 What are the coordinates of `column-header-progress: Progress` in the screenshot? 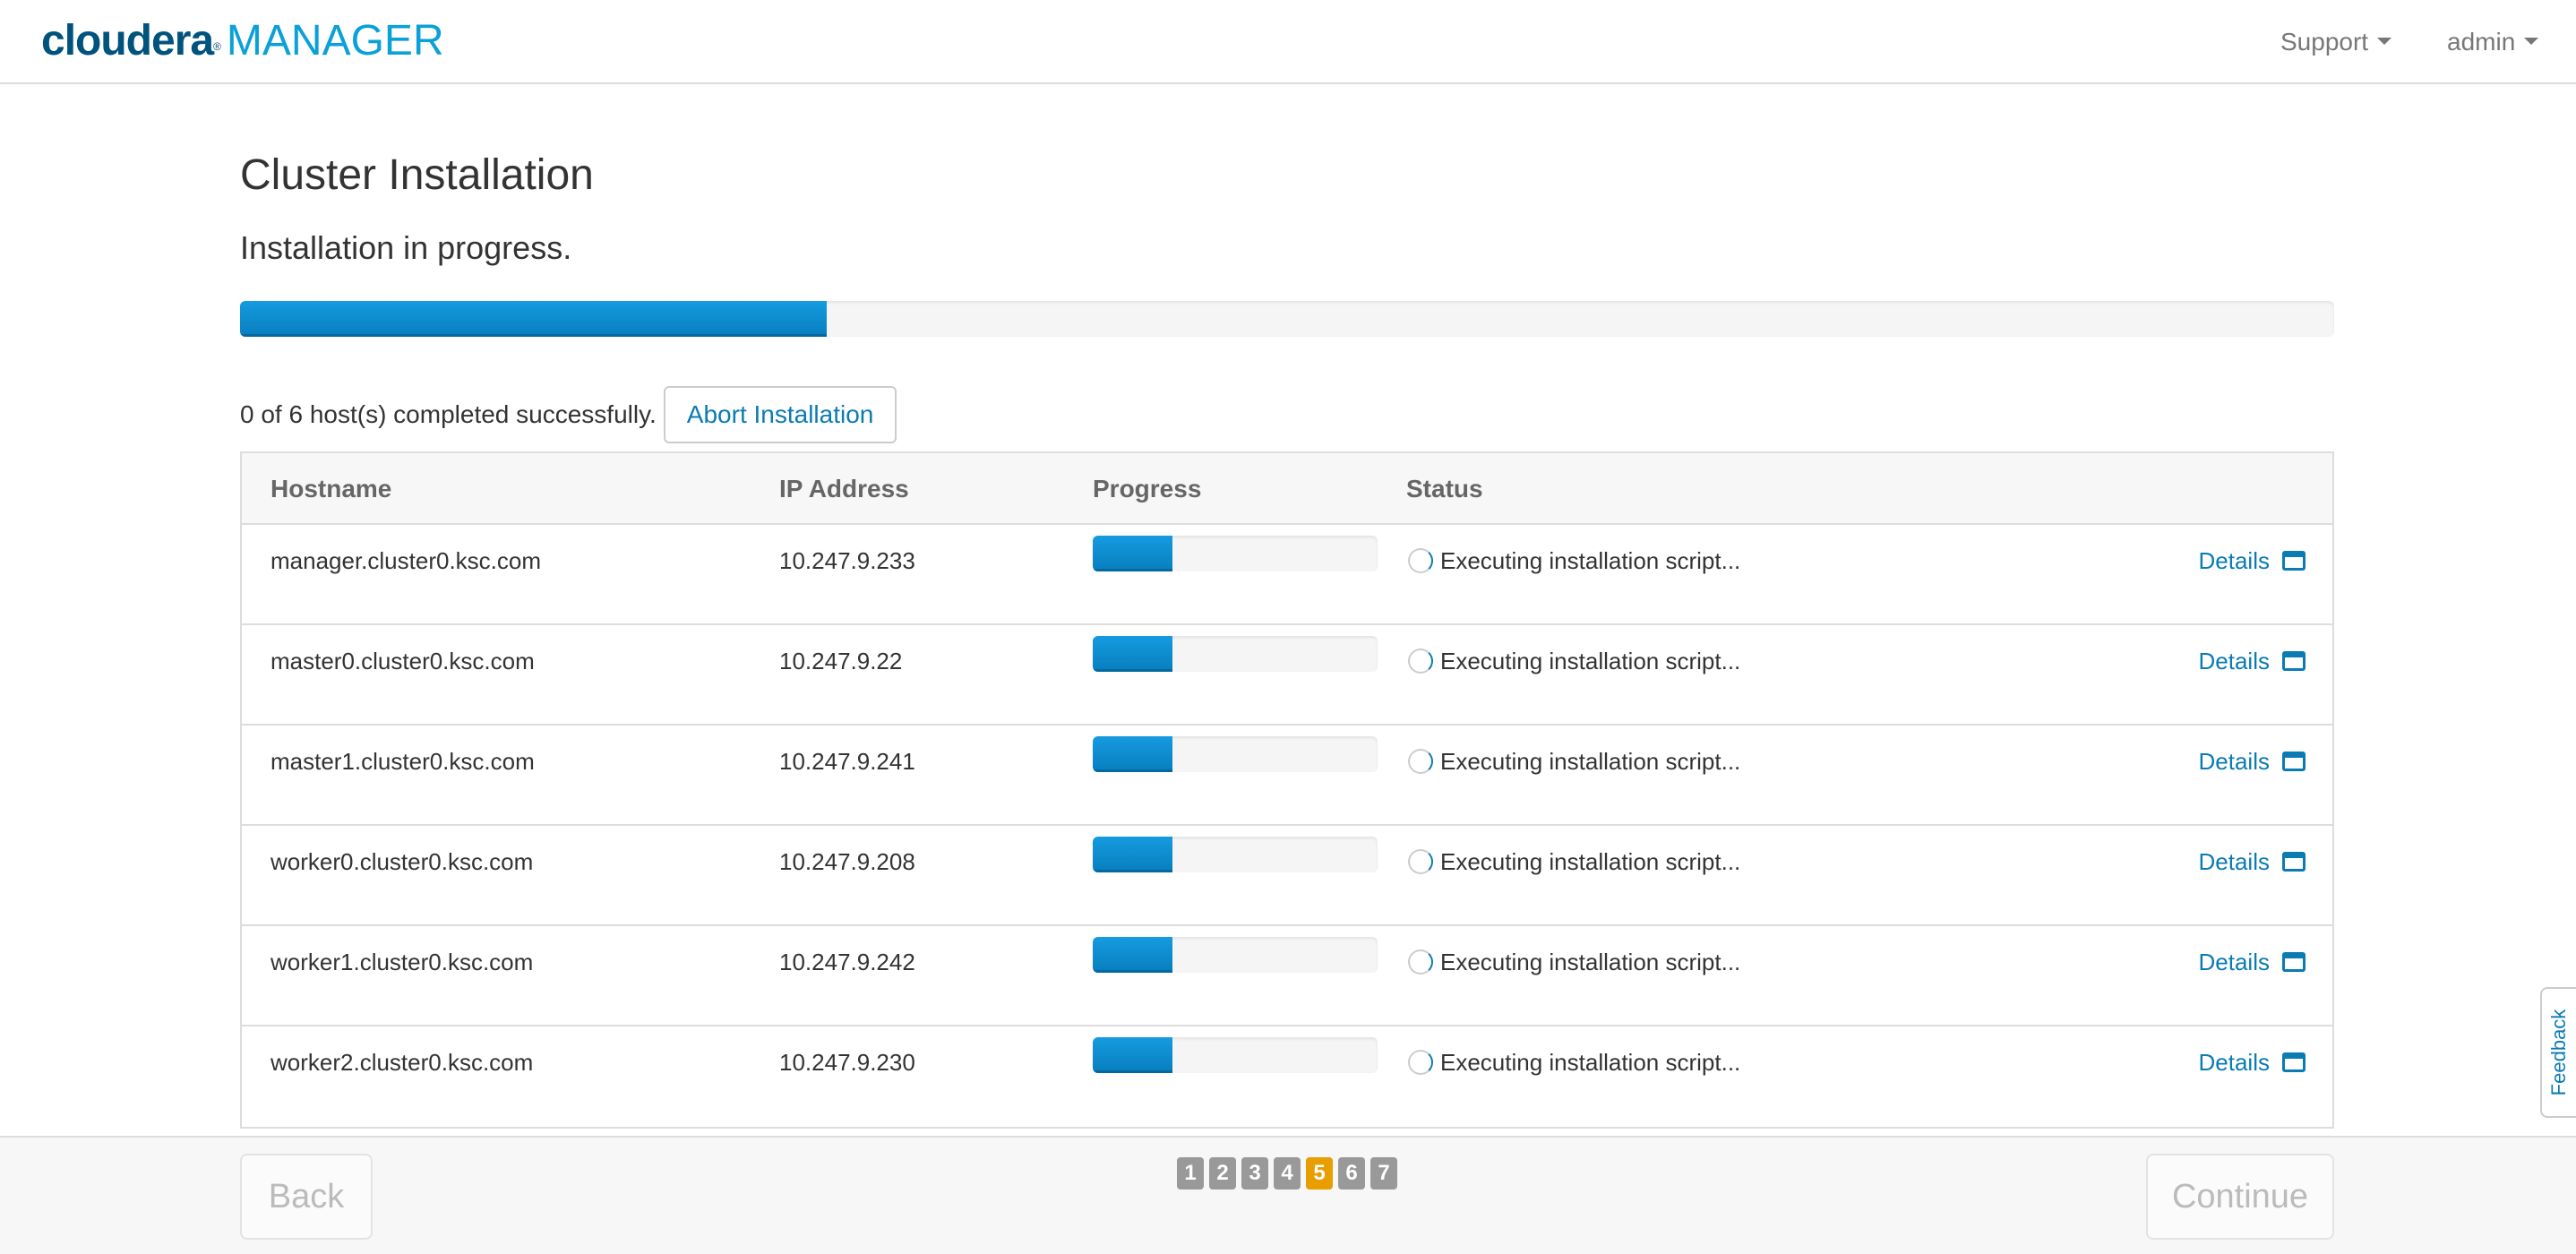 It's located at (1147, 488).